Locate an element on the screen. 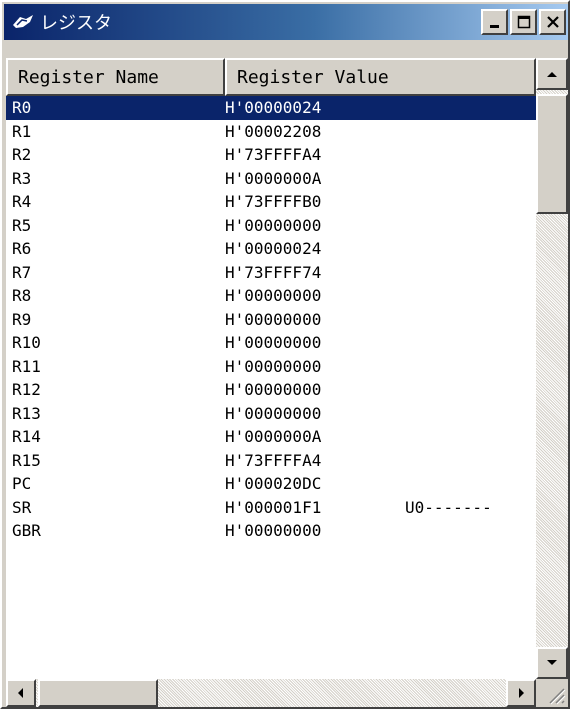 The width and height of the screenshot is (570, 711). register-name: SR is located at coordinates (22, 507).